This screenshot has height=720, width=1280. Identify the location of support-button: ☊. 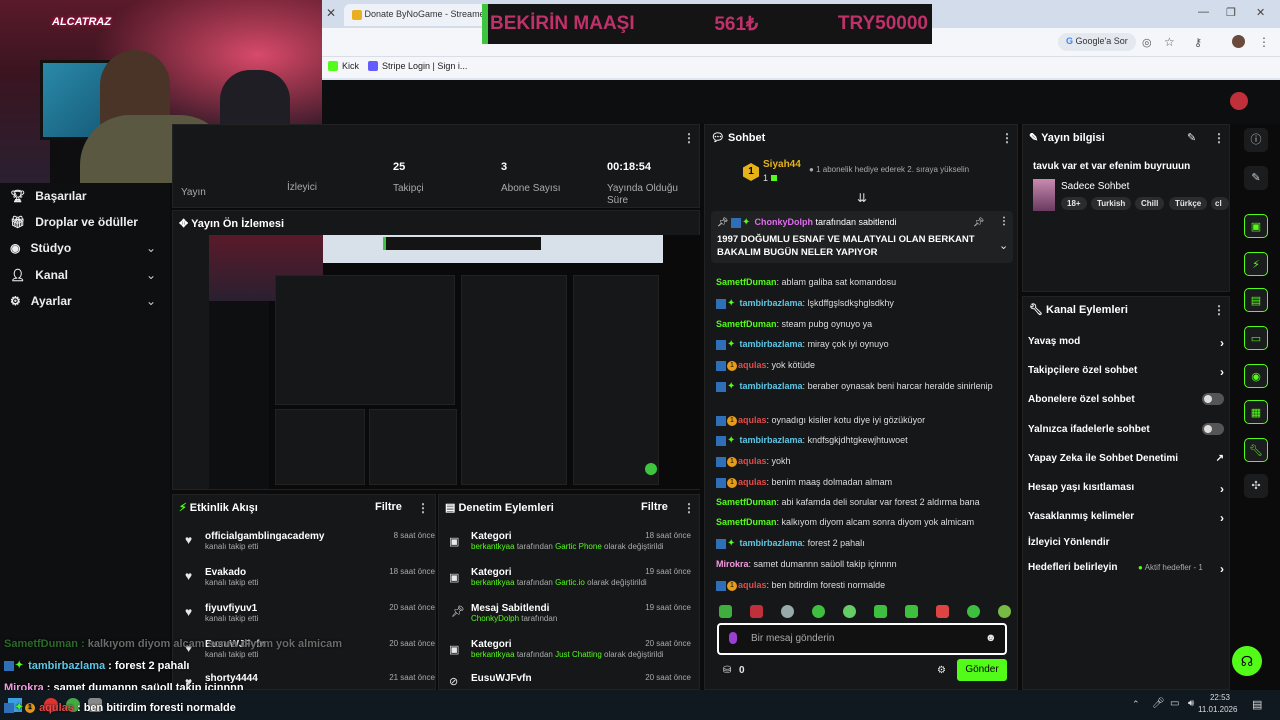
(1247, 661).